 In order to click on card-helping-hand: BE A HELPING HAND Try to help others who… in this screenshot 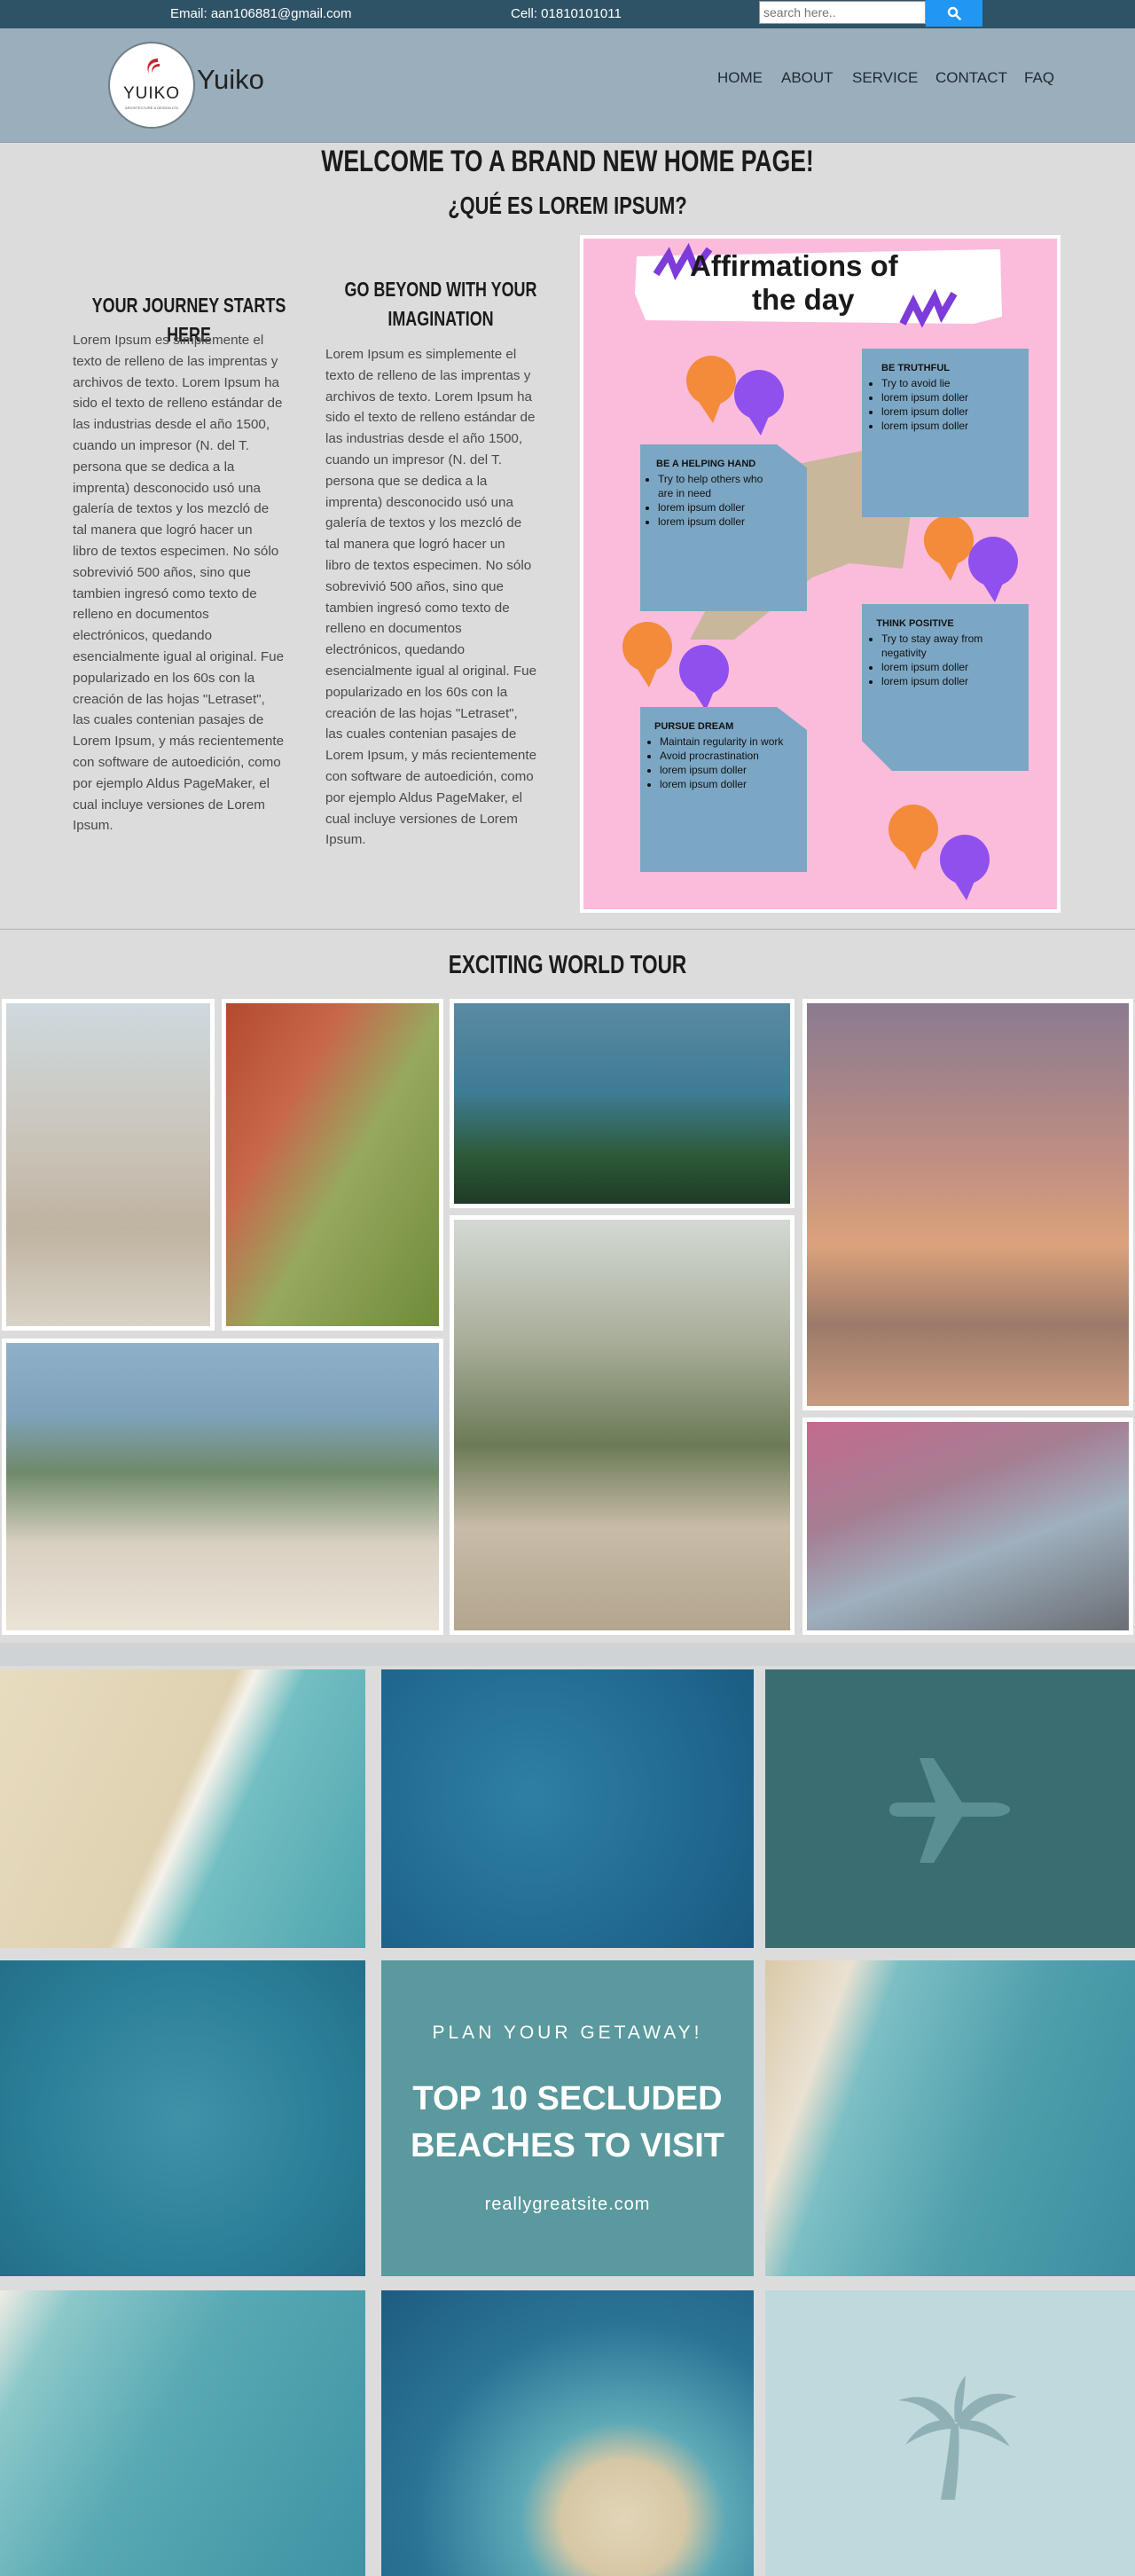, I will do `click(724, 527)`.